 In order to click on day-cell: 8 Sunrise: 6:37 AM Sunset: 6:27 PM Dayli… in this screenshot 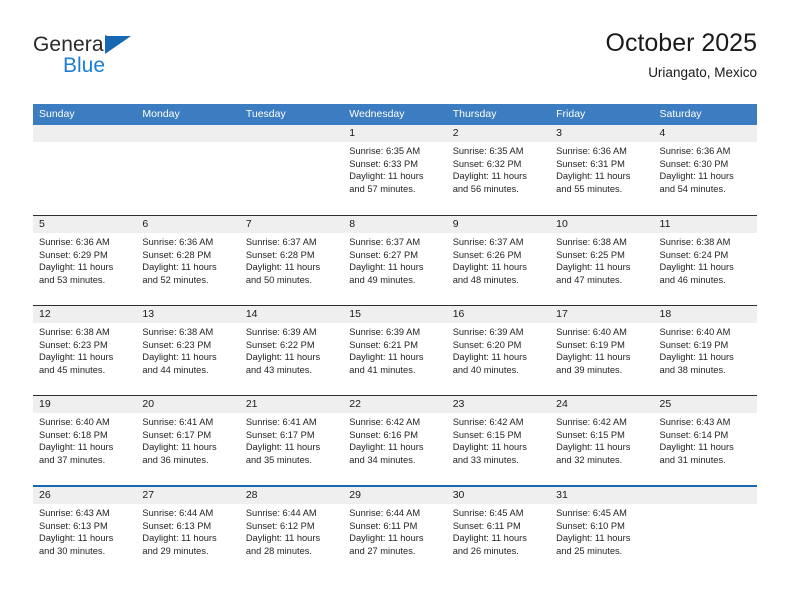, I will do `click(395, 260)`.